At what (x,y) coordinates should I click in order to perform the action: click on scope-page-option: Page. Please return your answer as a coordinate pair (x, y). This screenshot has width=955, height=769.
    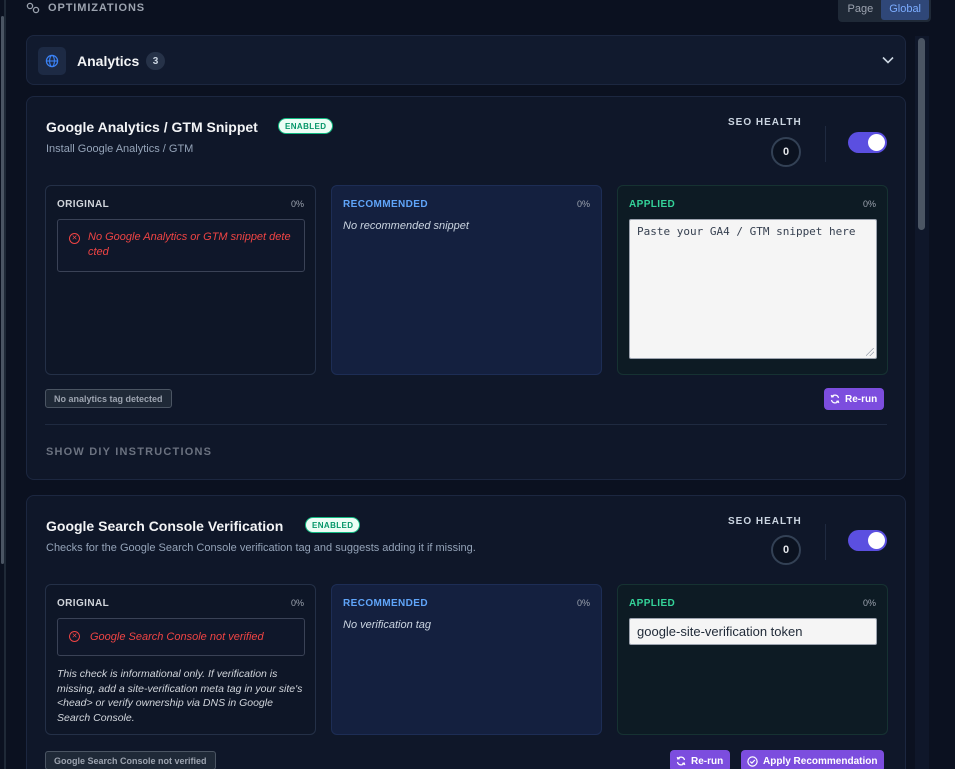
    Looking at the image, I should click on (861, 10).